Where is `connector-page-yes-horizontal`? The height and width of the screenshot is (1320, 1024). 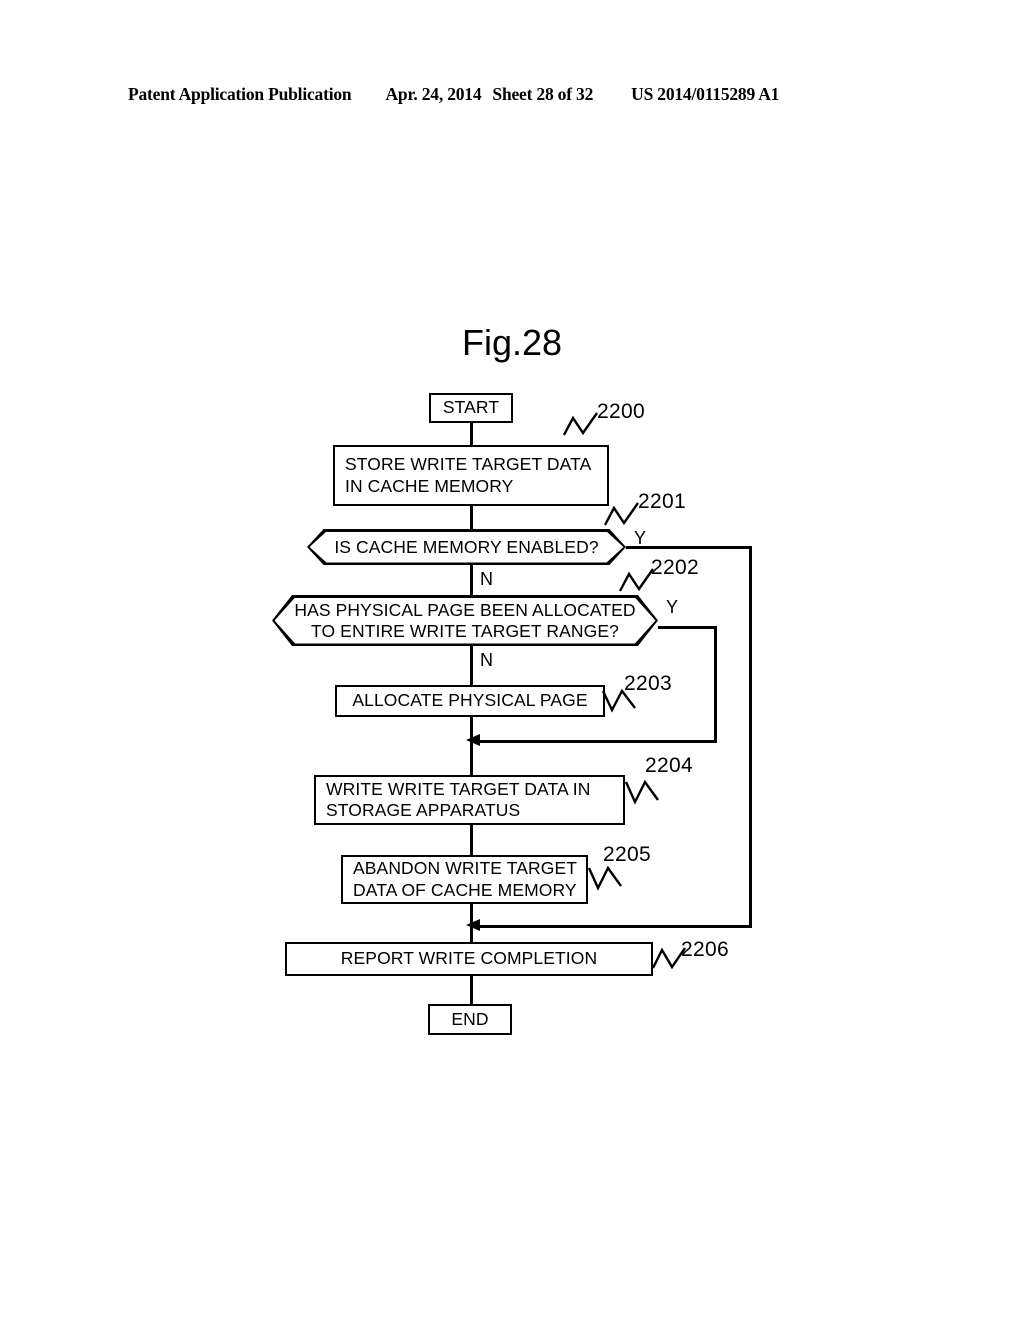 connector-page-yes-horizontal is located at coordinates (686, 627).